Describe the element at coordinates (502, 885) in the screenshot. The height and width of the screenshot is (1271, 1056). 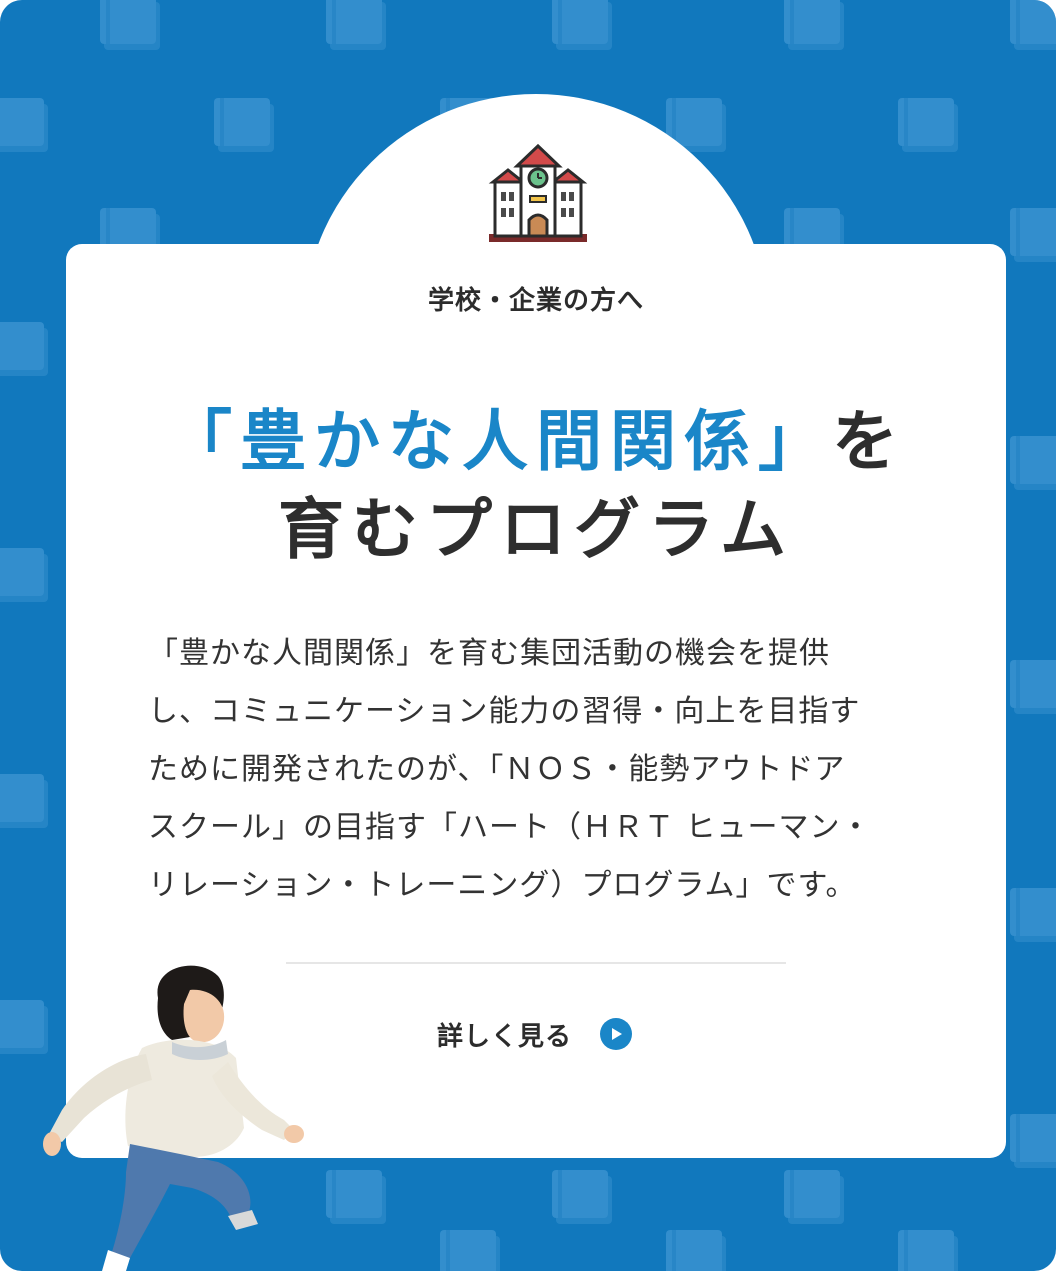
I see `description-line: リレーション・トレーニング）プログラム」です。` at that location.